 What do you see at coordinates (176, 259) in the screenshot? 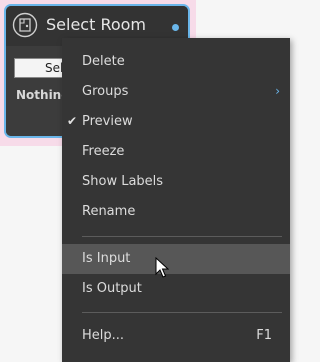
I see `menu-item-is-input: Is Input` at bounding box center [176, 259].